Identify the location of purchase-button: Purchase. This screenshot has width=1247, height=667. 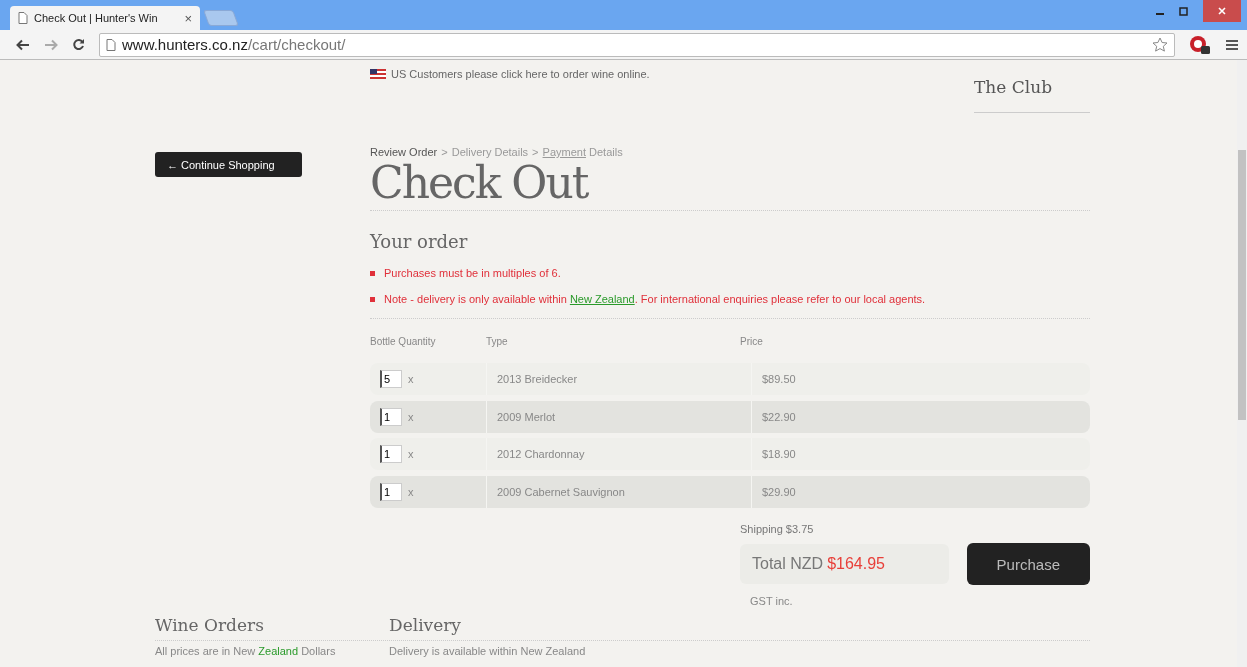
(1028, 564).